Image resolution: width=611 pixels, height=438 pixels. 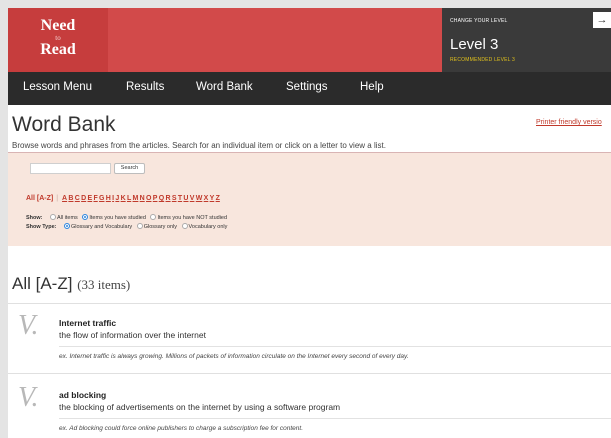 I want to click on letter-z: Z, so click(x=218, y=198).